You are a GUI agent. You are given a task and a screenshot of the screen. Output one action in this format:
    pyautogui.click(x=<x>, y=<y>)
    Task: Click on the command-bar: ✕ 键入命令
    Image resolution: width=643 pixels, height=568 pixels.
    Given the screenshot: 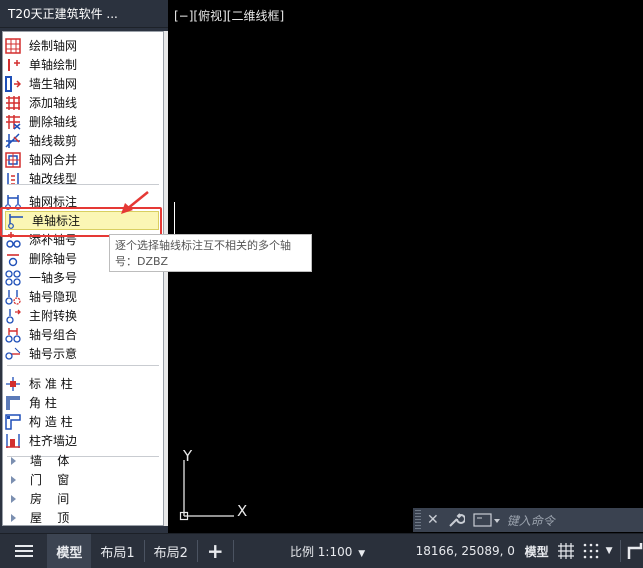 What is the action you would take?
    pyautogui.click(x=528, y=520)
    